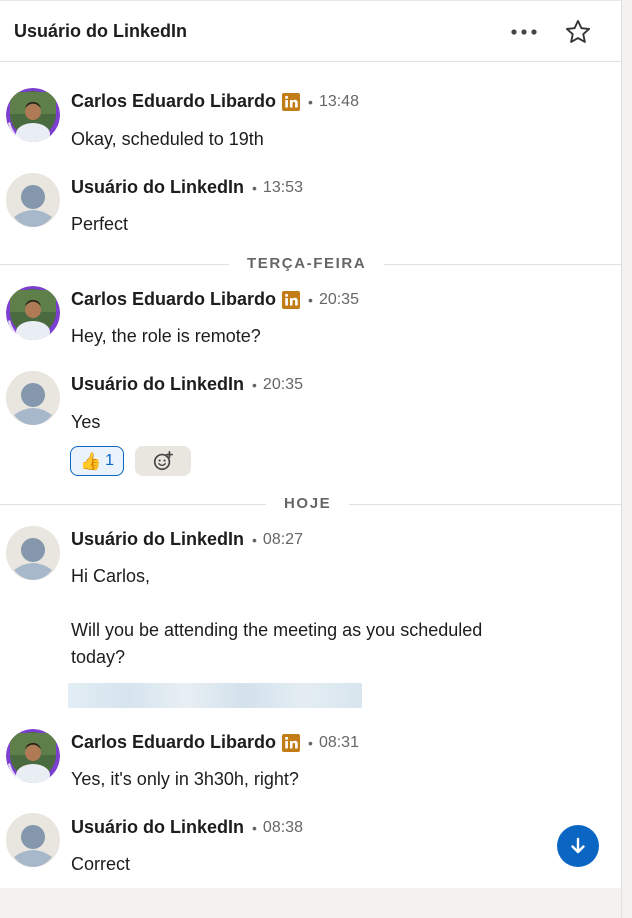 This screenshot has width=632, height=918. Describe the element at coordinates (98, 657) in the screenshot. I see `message-text: today?` at that location.